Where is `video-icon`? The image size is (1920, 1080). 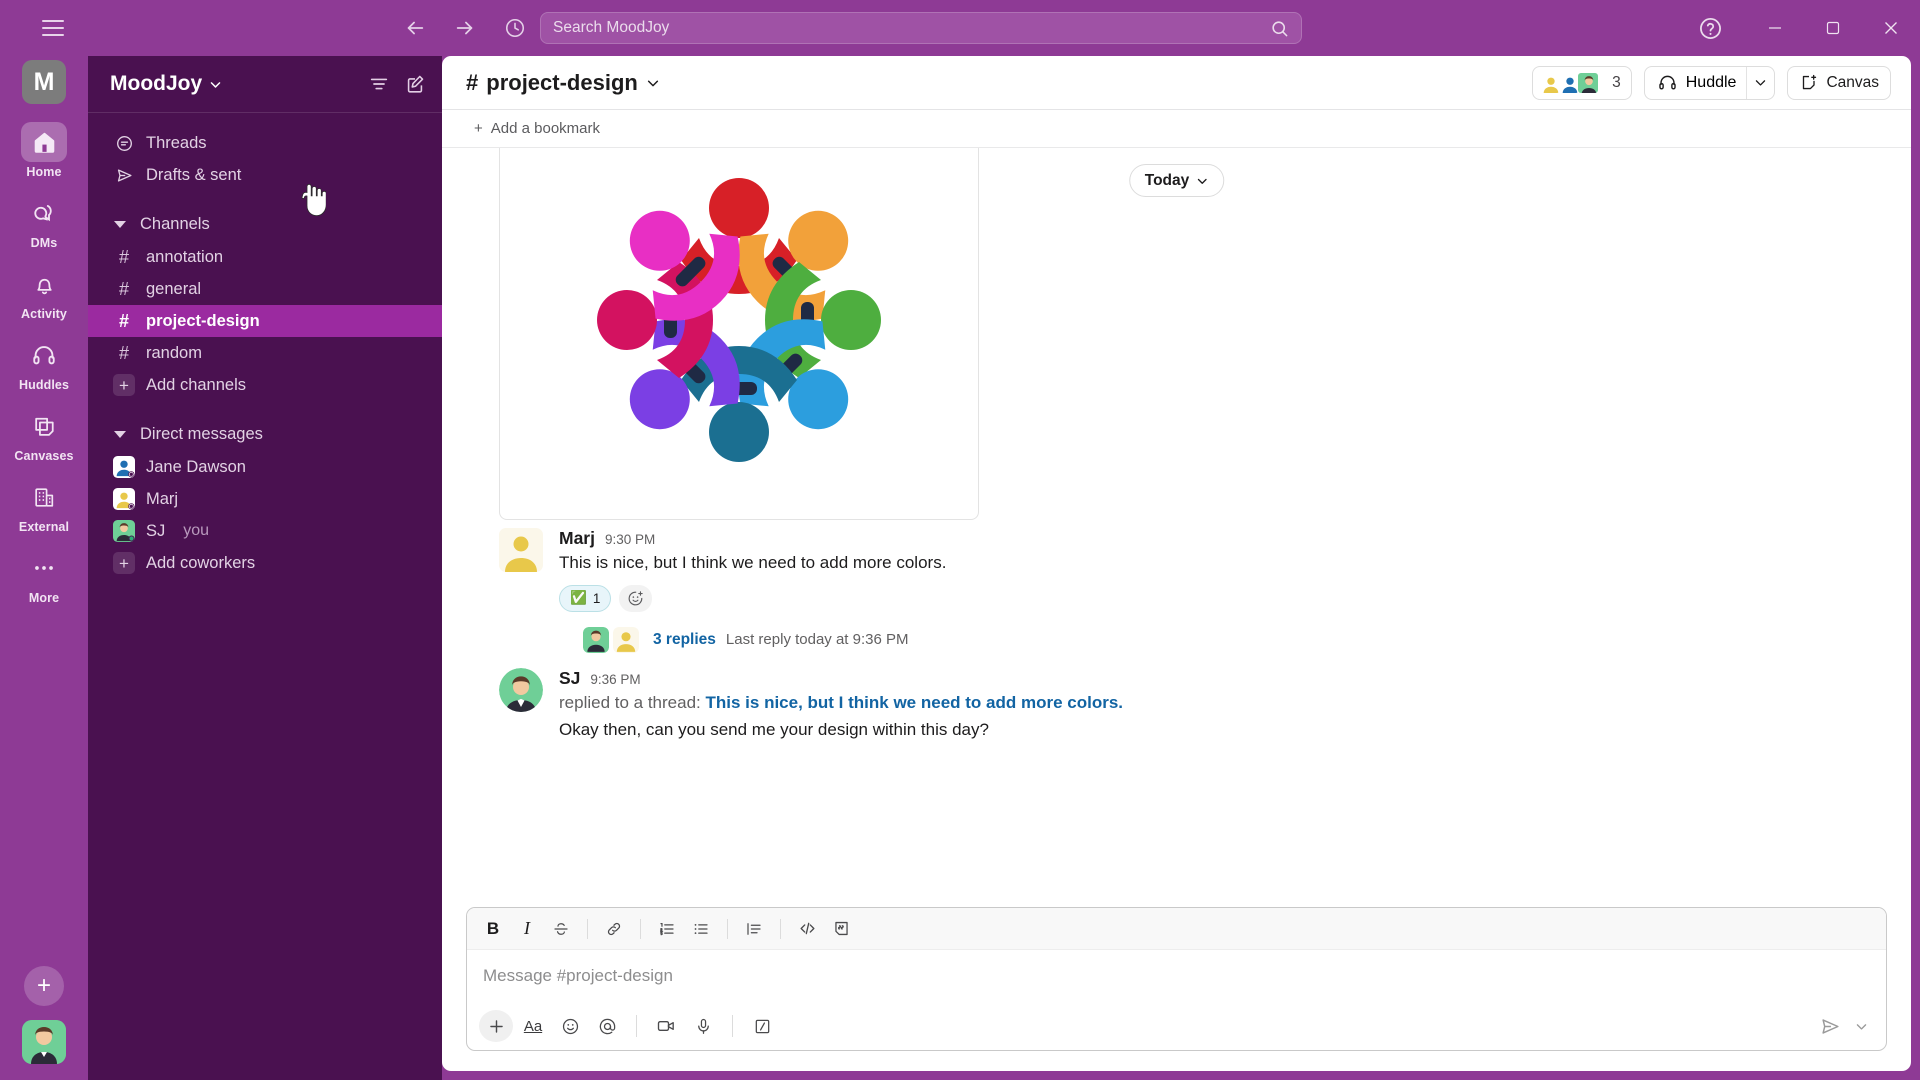
video-icon is located at coordinates (666, 1026).